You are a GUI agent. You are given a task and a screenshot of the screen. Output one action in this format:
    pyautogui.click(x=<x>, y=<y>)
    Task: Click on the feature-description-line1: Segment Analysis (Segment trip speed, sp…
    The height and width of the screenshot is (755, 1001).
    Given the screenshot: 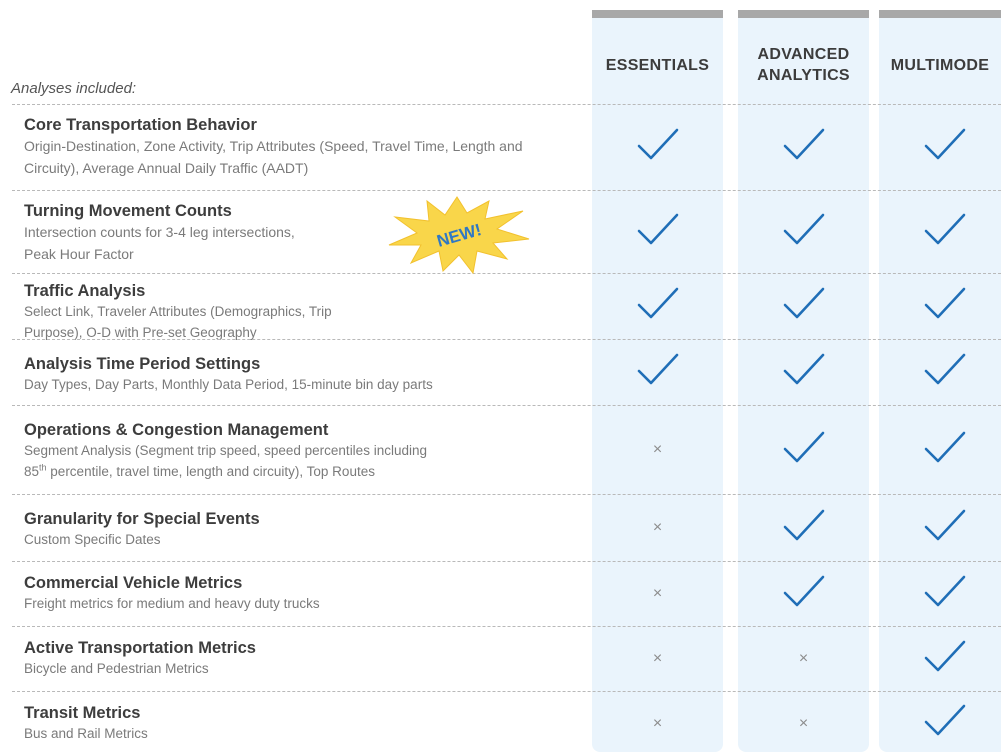 What is the action you would take?
    pyautogui.click(x=225, y=450)
    